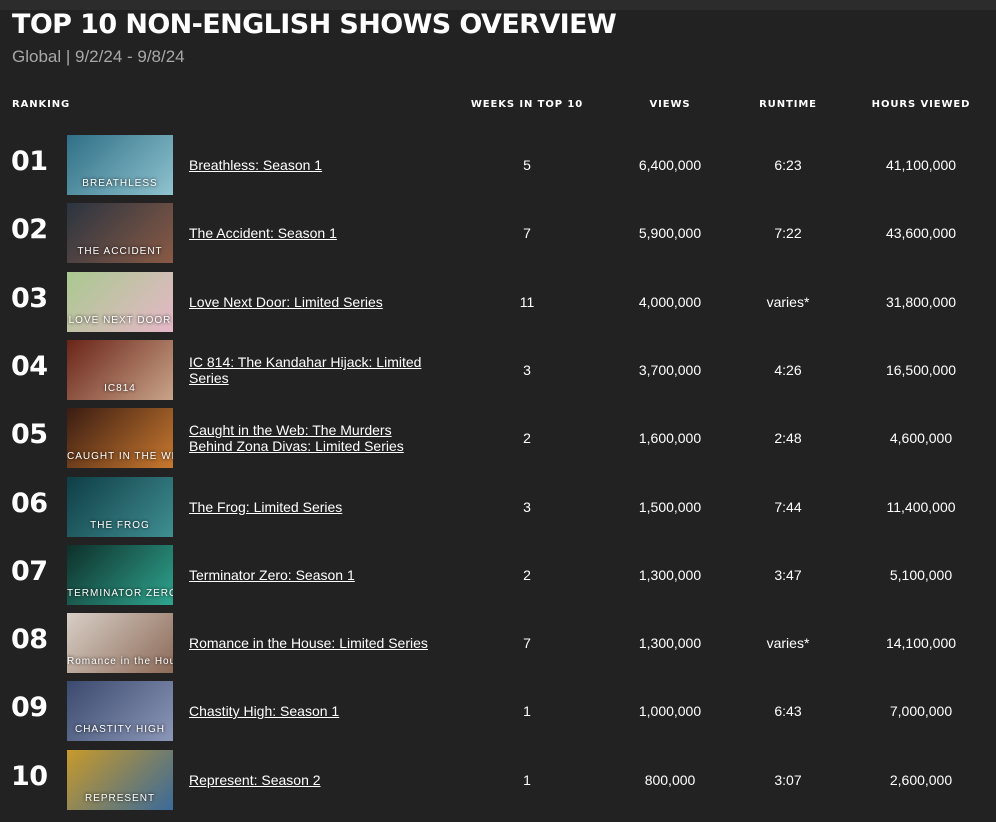 This screenshot has height=822, width=996. What do you see at coordinates (29, 366) in the screenshot?
I see `rank-number: 04` at bounding box center [29, 366].